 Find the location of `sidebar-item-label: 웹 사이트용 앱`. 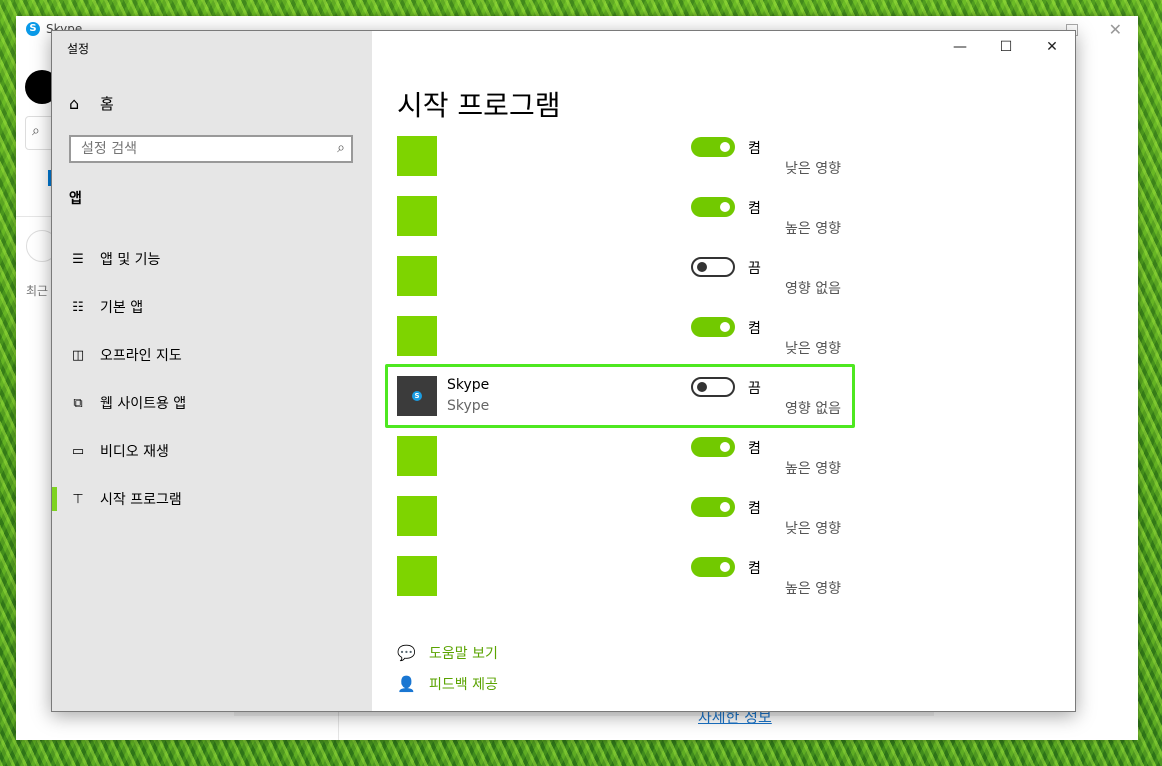

sidebar-item-label: 웹 사이트용 앱 is located at coordinates (143, 404).